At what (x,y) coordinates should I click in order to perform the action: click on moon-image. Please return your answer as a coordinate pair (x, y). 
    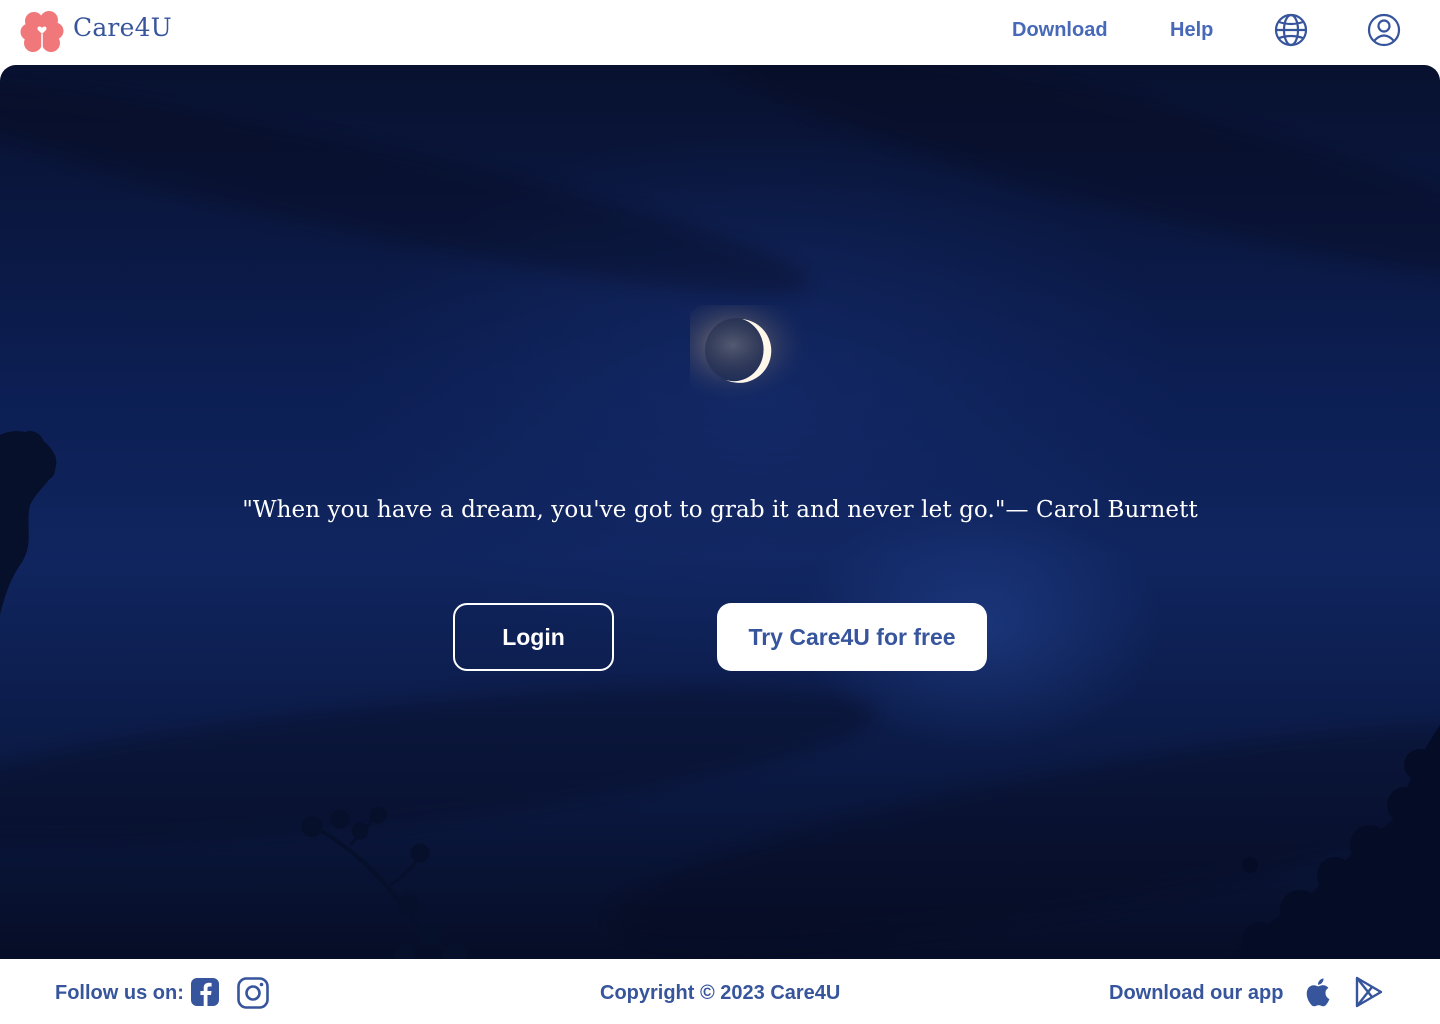
    Looking at the image, I should click on (761, 358).